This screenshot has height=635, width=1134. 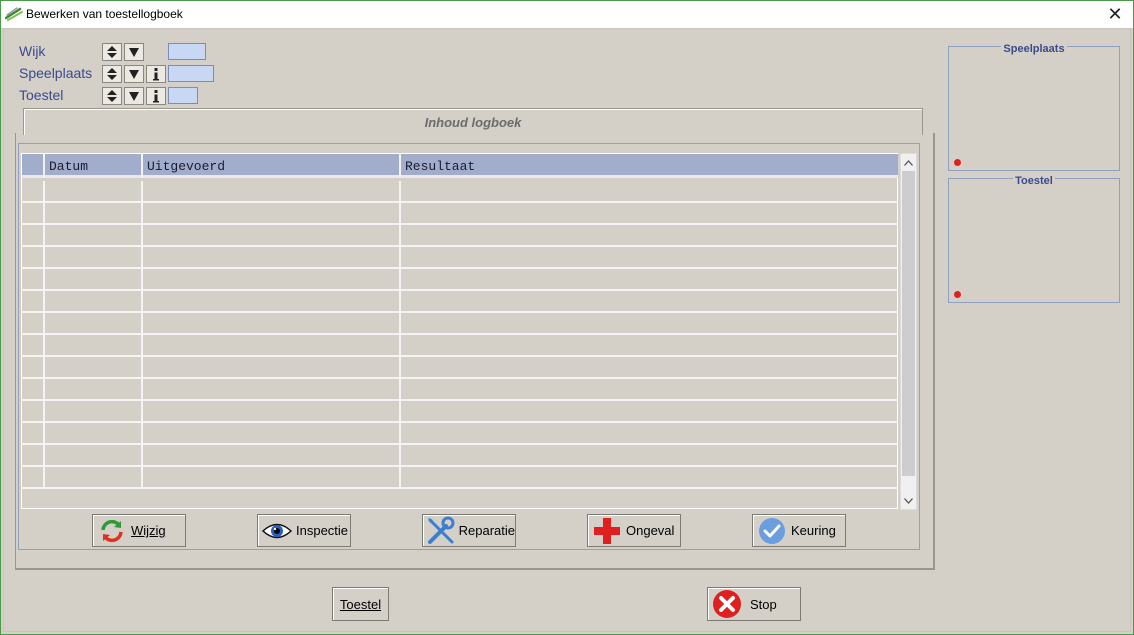 What do you see at coordinates (112, 96) in the screenshot?
I see `toestel-up-down-spinner` at bounding box center [112, 96].